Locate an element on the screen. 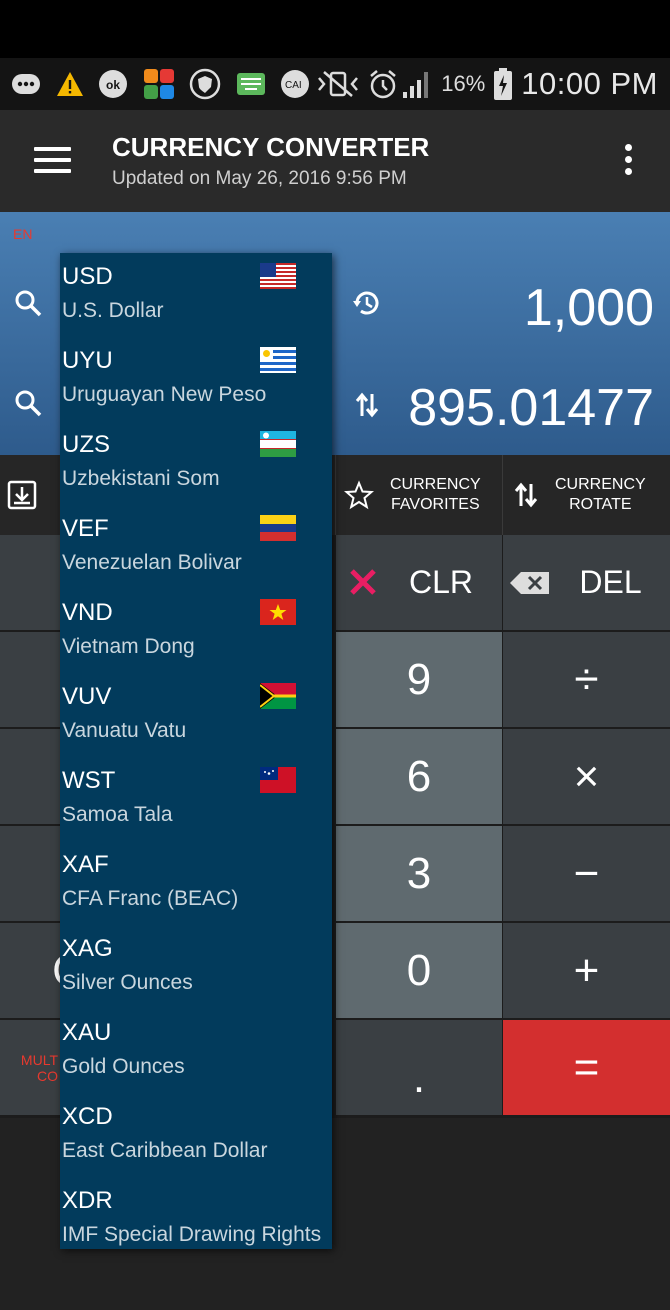  currency-rotate-button: CURRENCY ROTATE is located at coordinates (586, 495).